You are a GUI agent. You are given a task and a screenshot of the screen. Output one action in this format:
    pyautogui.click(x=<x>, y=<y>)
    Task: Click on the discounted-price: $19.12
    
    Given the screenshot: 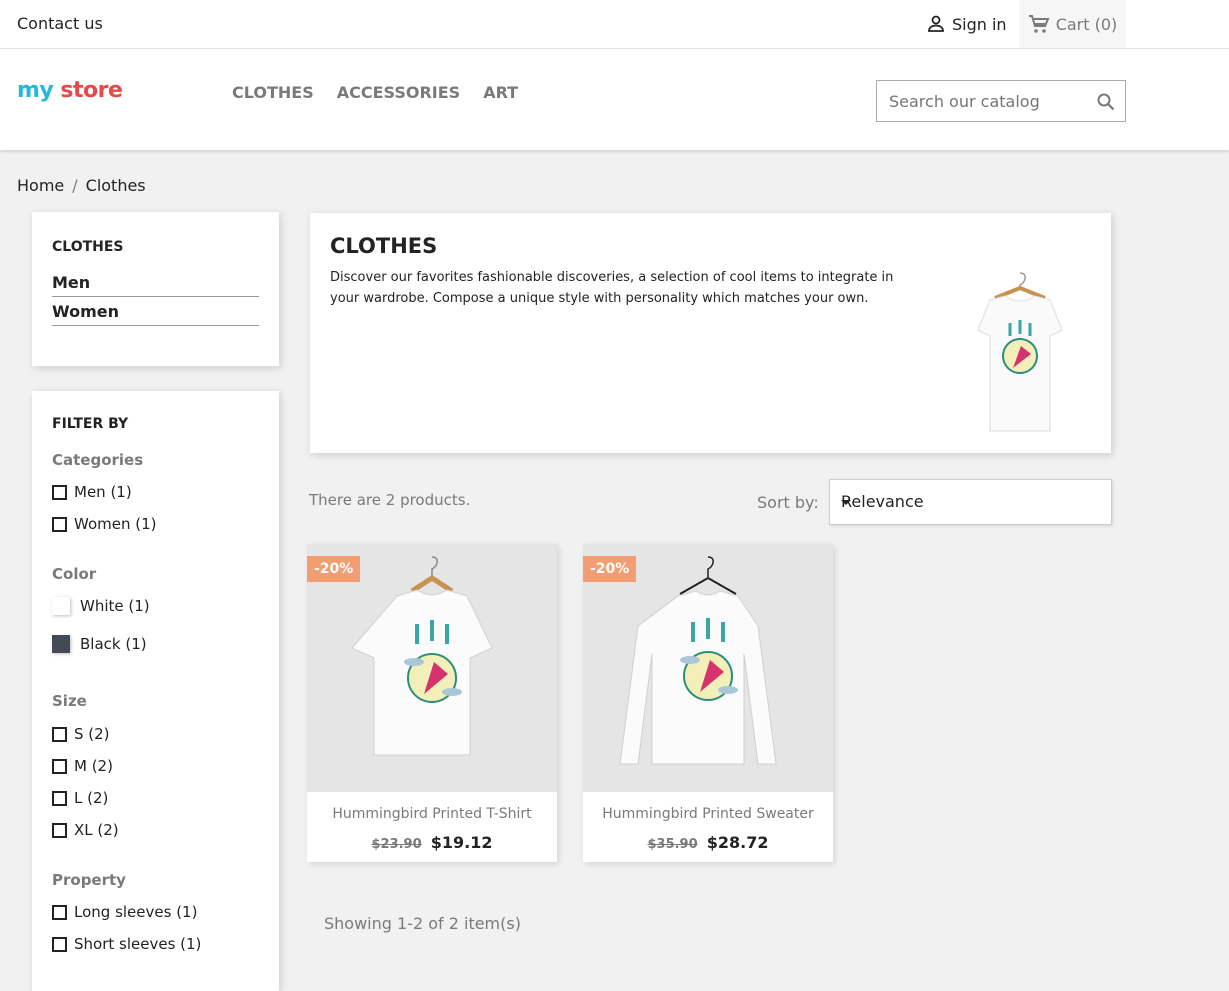 What is the action you would take?
    pyautogui.click(x=461, y=842)
    